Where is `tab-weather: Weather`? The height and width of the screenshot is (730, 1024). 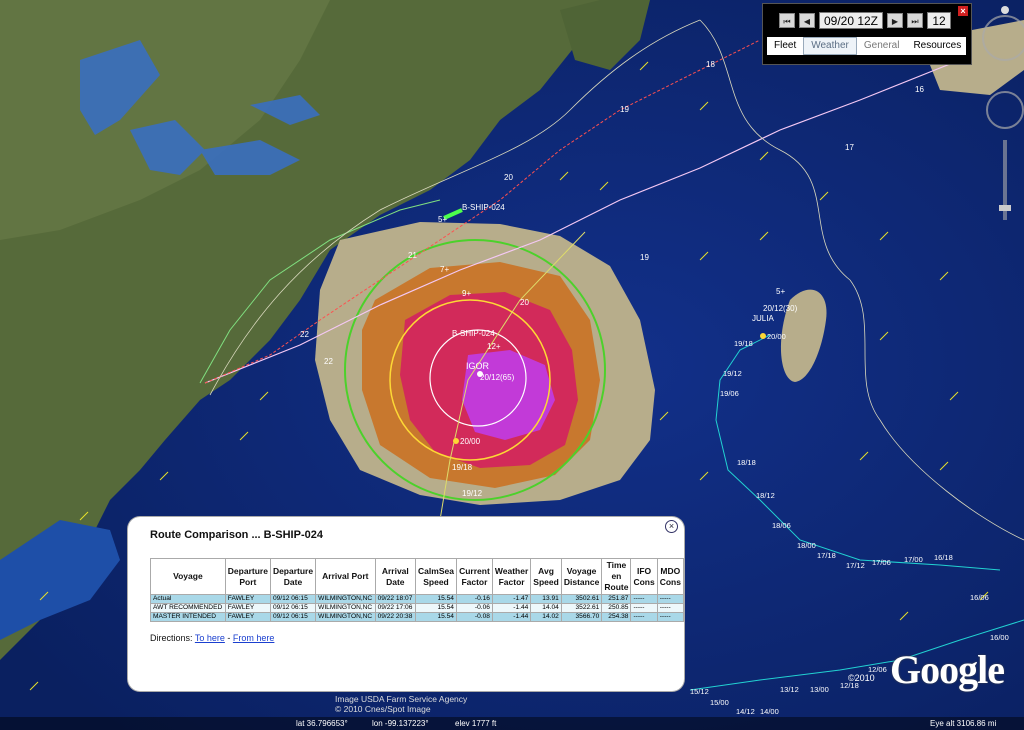 tab-weather: Weather is located at coordinates (830, 46).